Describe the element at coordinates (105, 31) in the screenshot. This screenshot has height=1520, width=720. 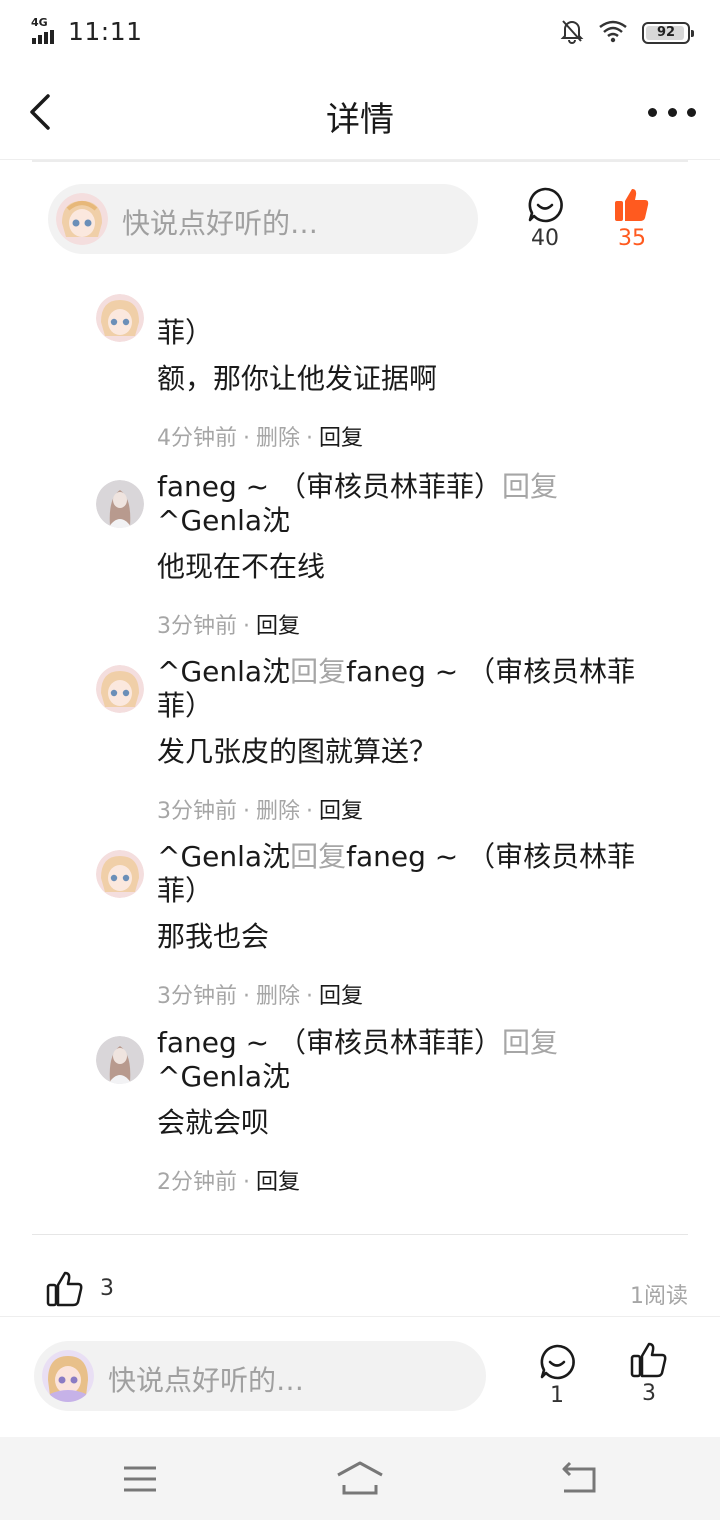
I see `clock: 11:11` at that location.